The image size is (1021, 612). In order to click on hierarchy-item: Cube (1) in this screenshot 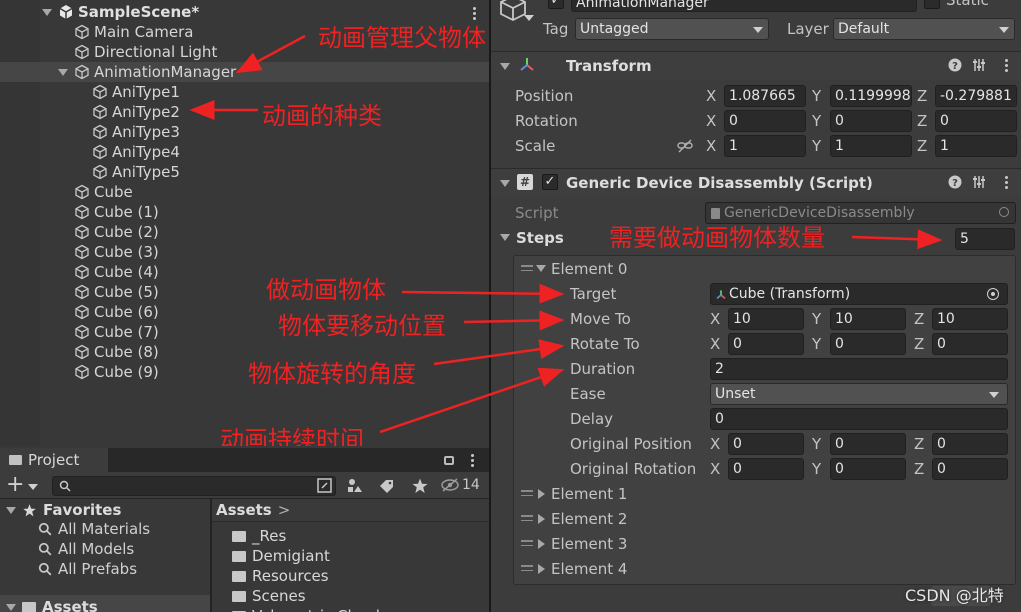, I will do `click(244, 212)`.